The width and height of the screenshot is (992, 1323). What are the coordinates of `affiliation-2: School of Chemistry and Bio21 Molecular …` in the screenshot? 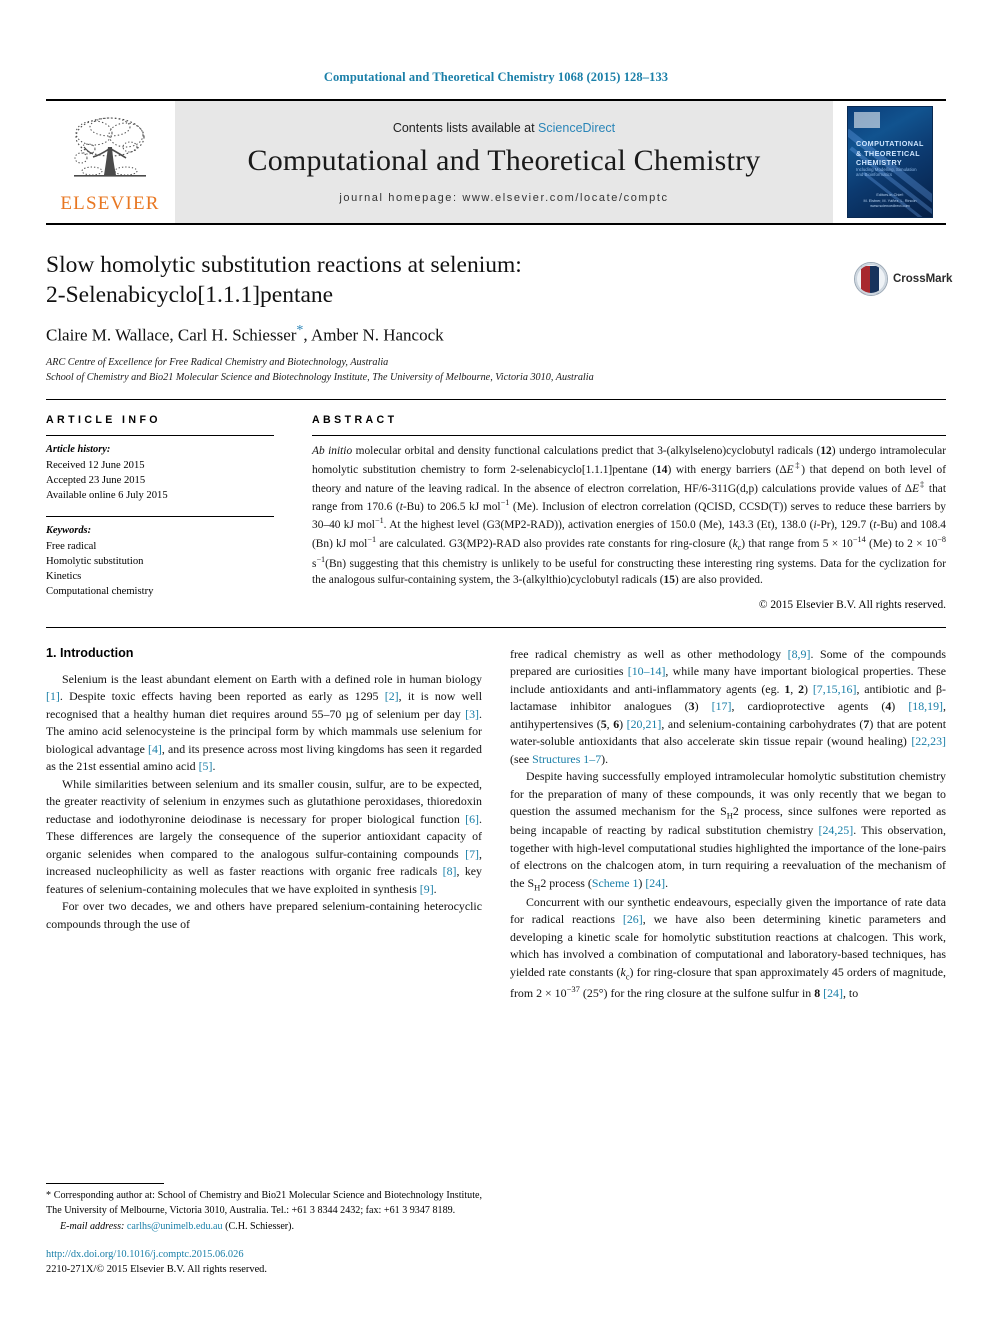 It's located at (320, 378).